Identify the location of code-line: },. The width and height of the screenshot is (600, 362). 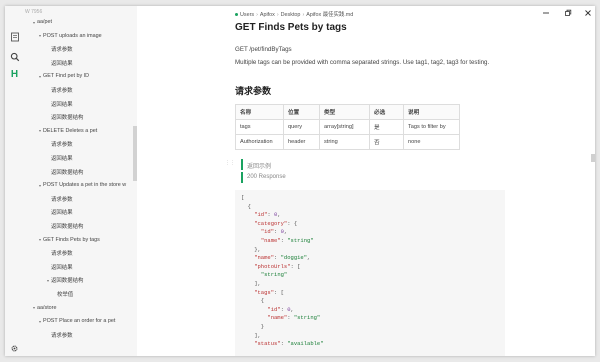
(251, 249).